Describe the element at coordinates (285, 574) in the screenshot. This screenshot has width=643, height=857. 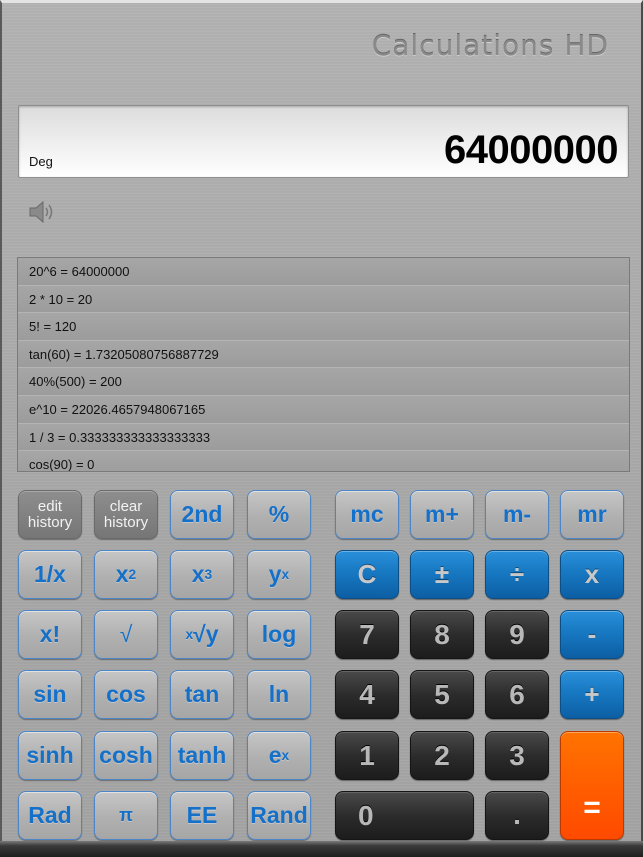
I see `power-exponent: x` at that location.